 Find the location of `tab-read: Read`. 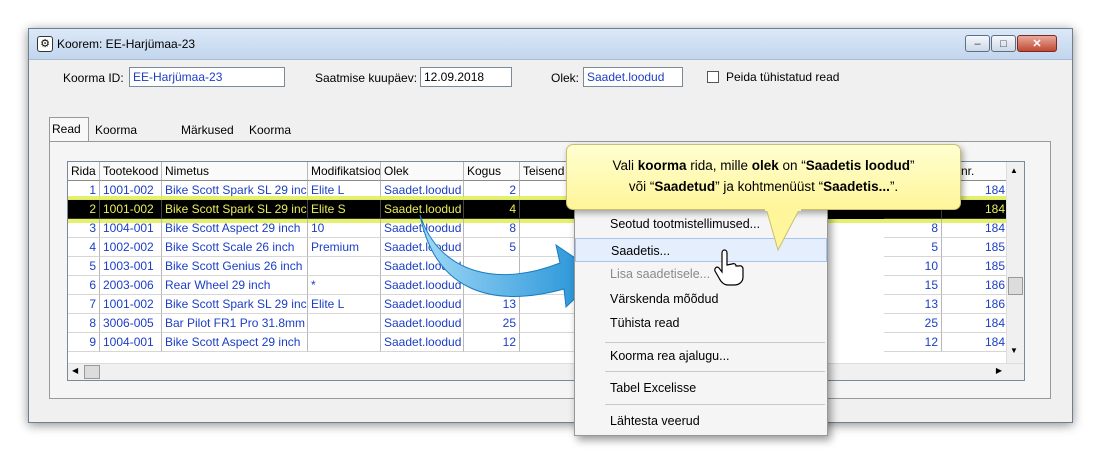

tab-read: Read is located at coordinates (69, 129).